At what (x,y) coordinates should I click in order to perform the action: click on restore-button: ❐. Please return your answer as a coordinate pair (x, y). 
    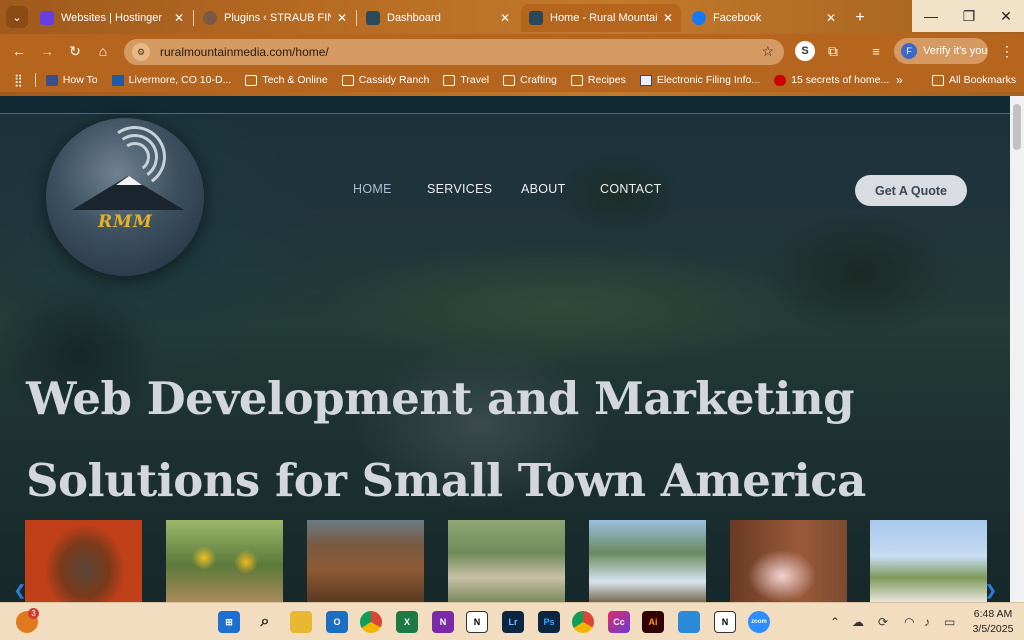
    Looking at the image, I should click on (969, 16).